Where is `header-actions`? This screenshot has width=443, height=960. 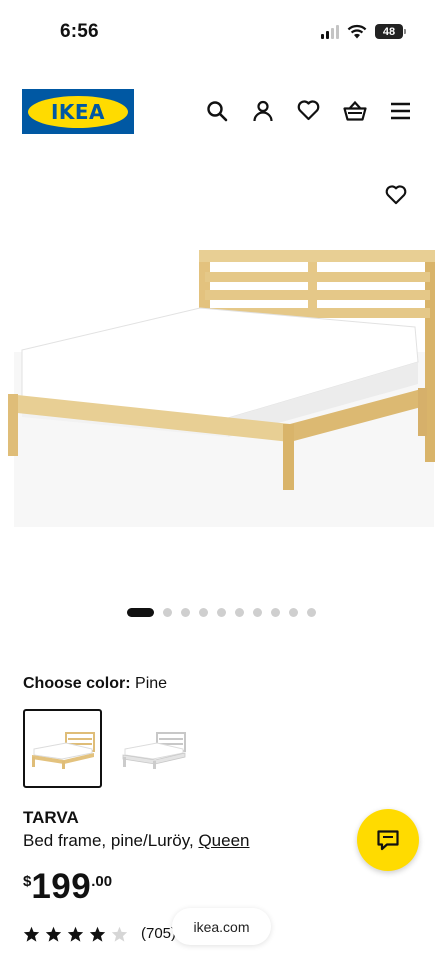
header-actions is located at coordinates (308, 110).